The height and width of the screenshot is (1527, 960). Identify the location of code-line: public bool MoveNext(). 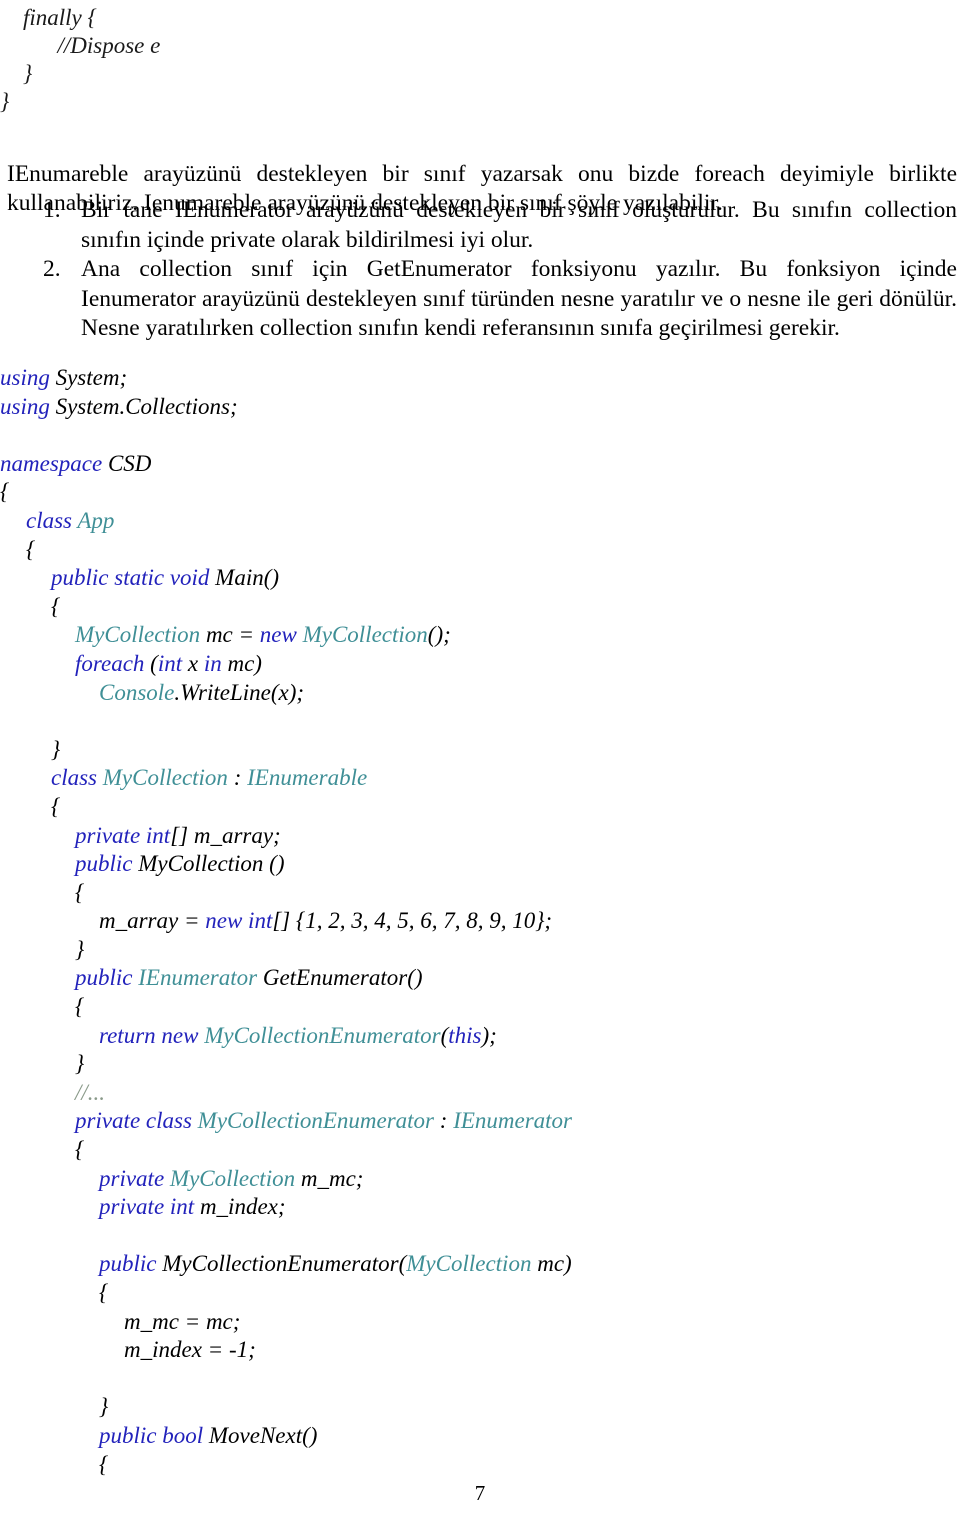
(480, 1436).